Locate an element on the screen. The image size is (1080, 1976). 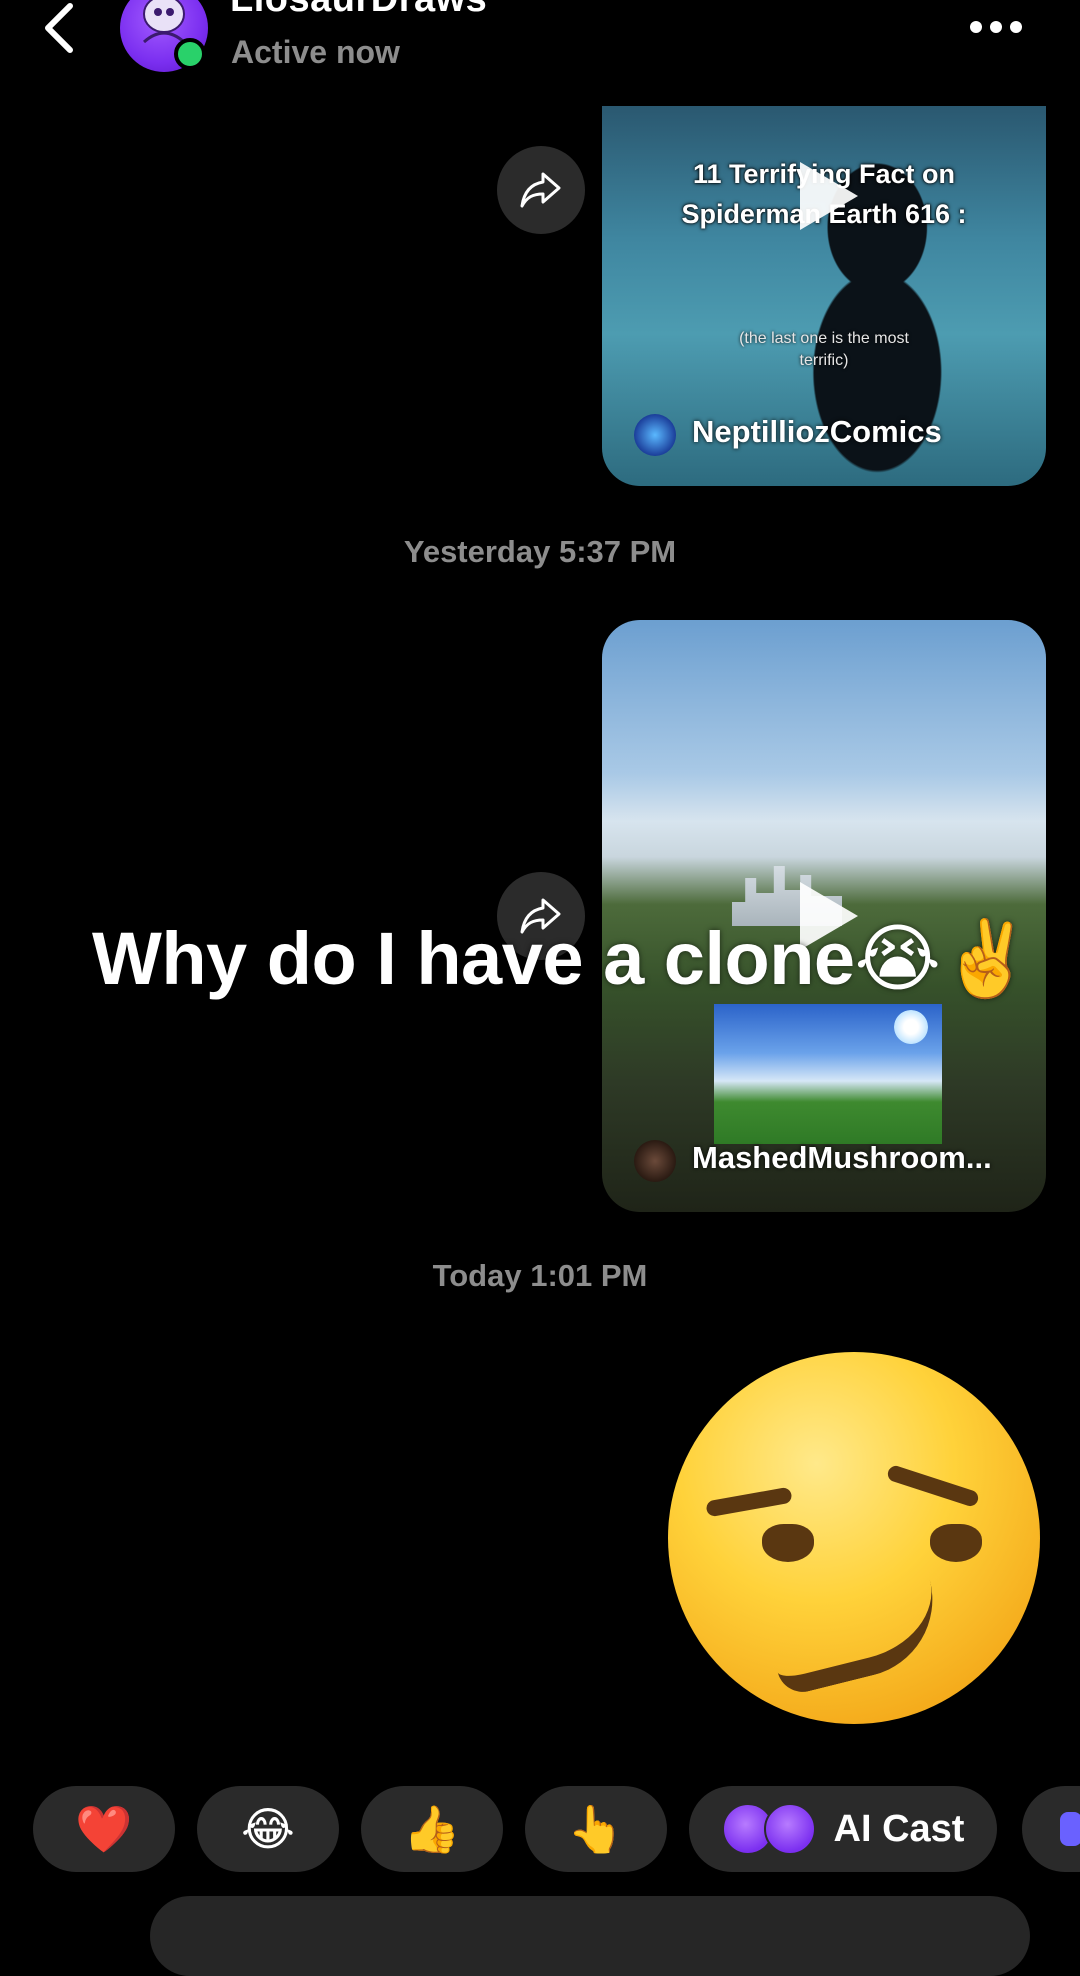
sun-icon is located at coordinates (911, 1027).